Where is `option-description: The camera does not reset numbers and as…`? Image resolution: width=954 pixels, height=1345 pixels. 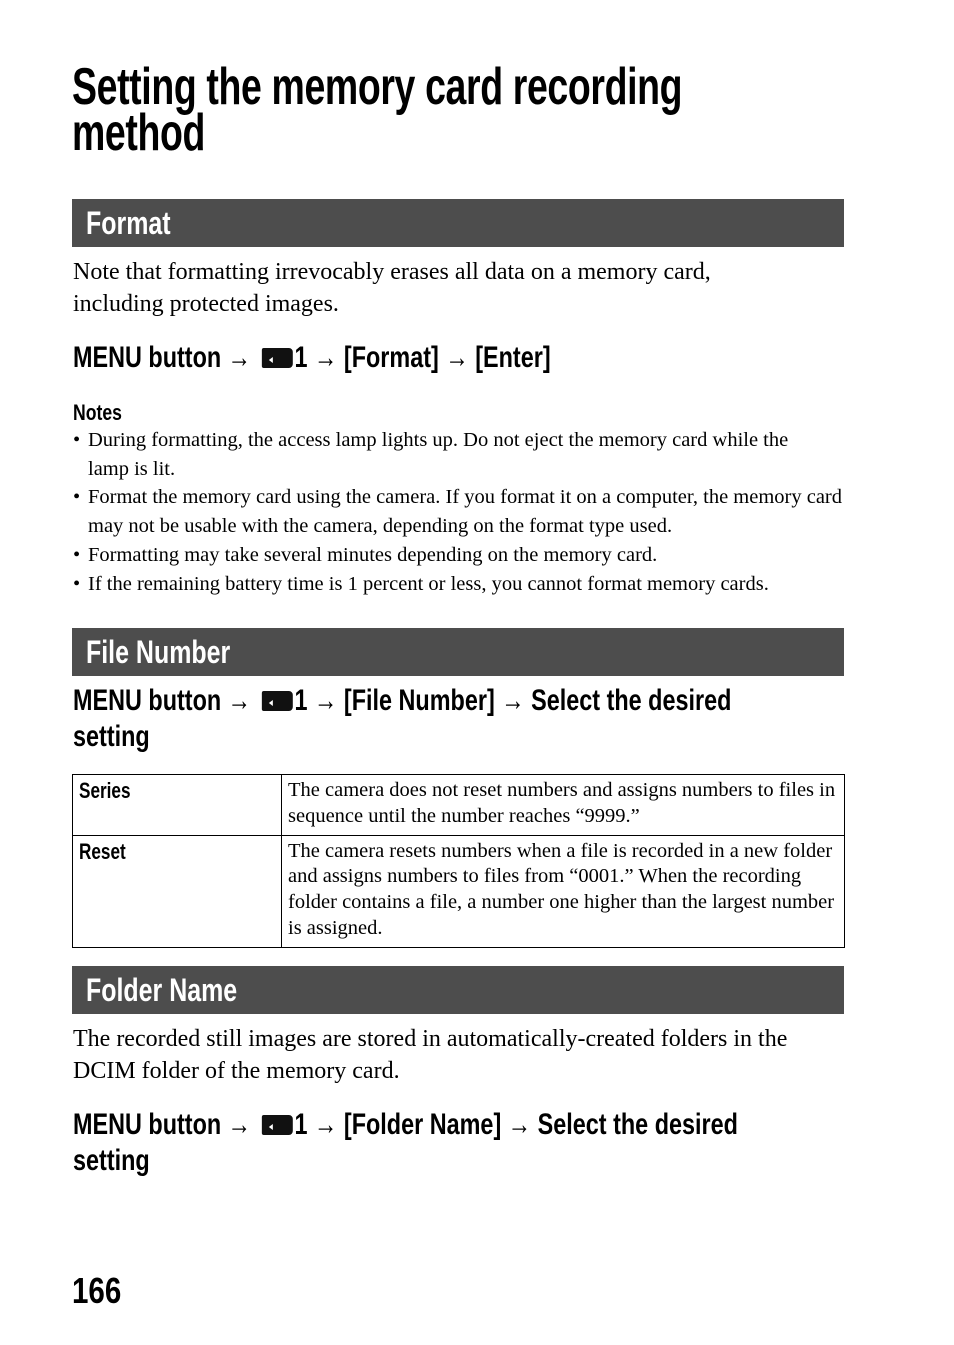 option-description: The camera does not reset numbers and as… is located at coordinates (563, 805).